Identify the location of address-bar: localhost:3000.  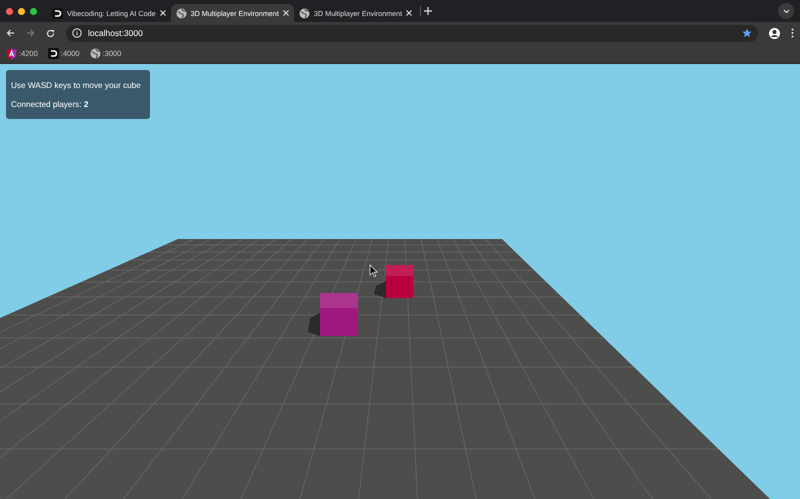
(412, 33).